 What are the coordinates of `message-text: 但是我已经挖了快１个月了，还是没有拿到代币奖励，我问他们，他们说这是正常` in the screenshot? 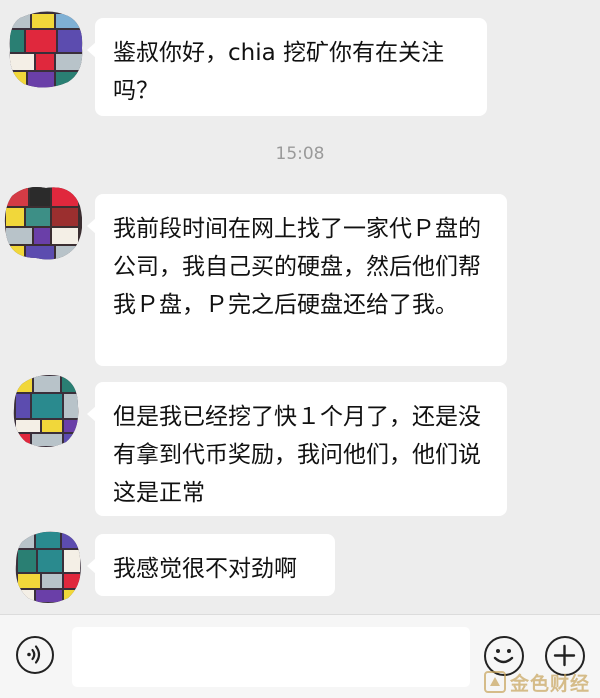 It's located at (297, 455).